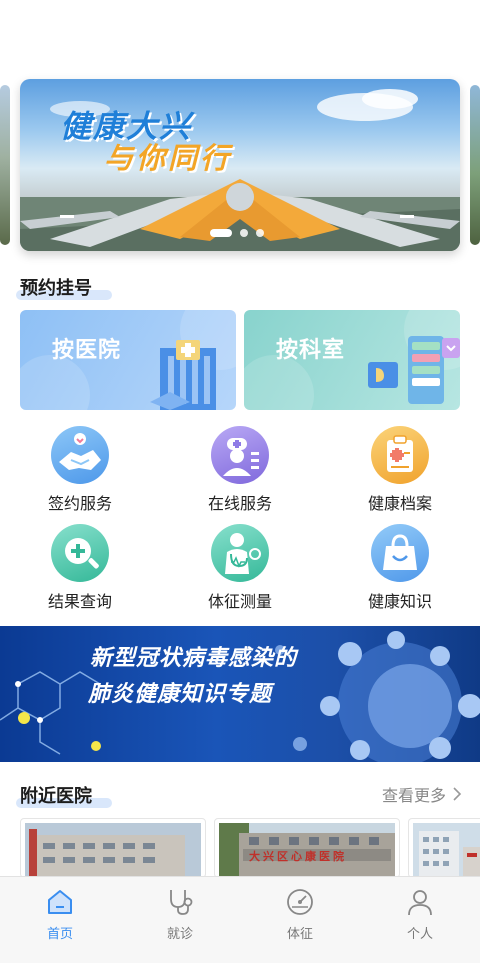 The height and width of the screenshot is (963, 480). I want to click on chevron-right-icon, so click(457, 794).